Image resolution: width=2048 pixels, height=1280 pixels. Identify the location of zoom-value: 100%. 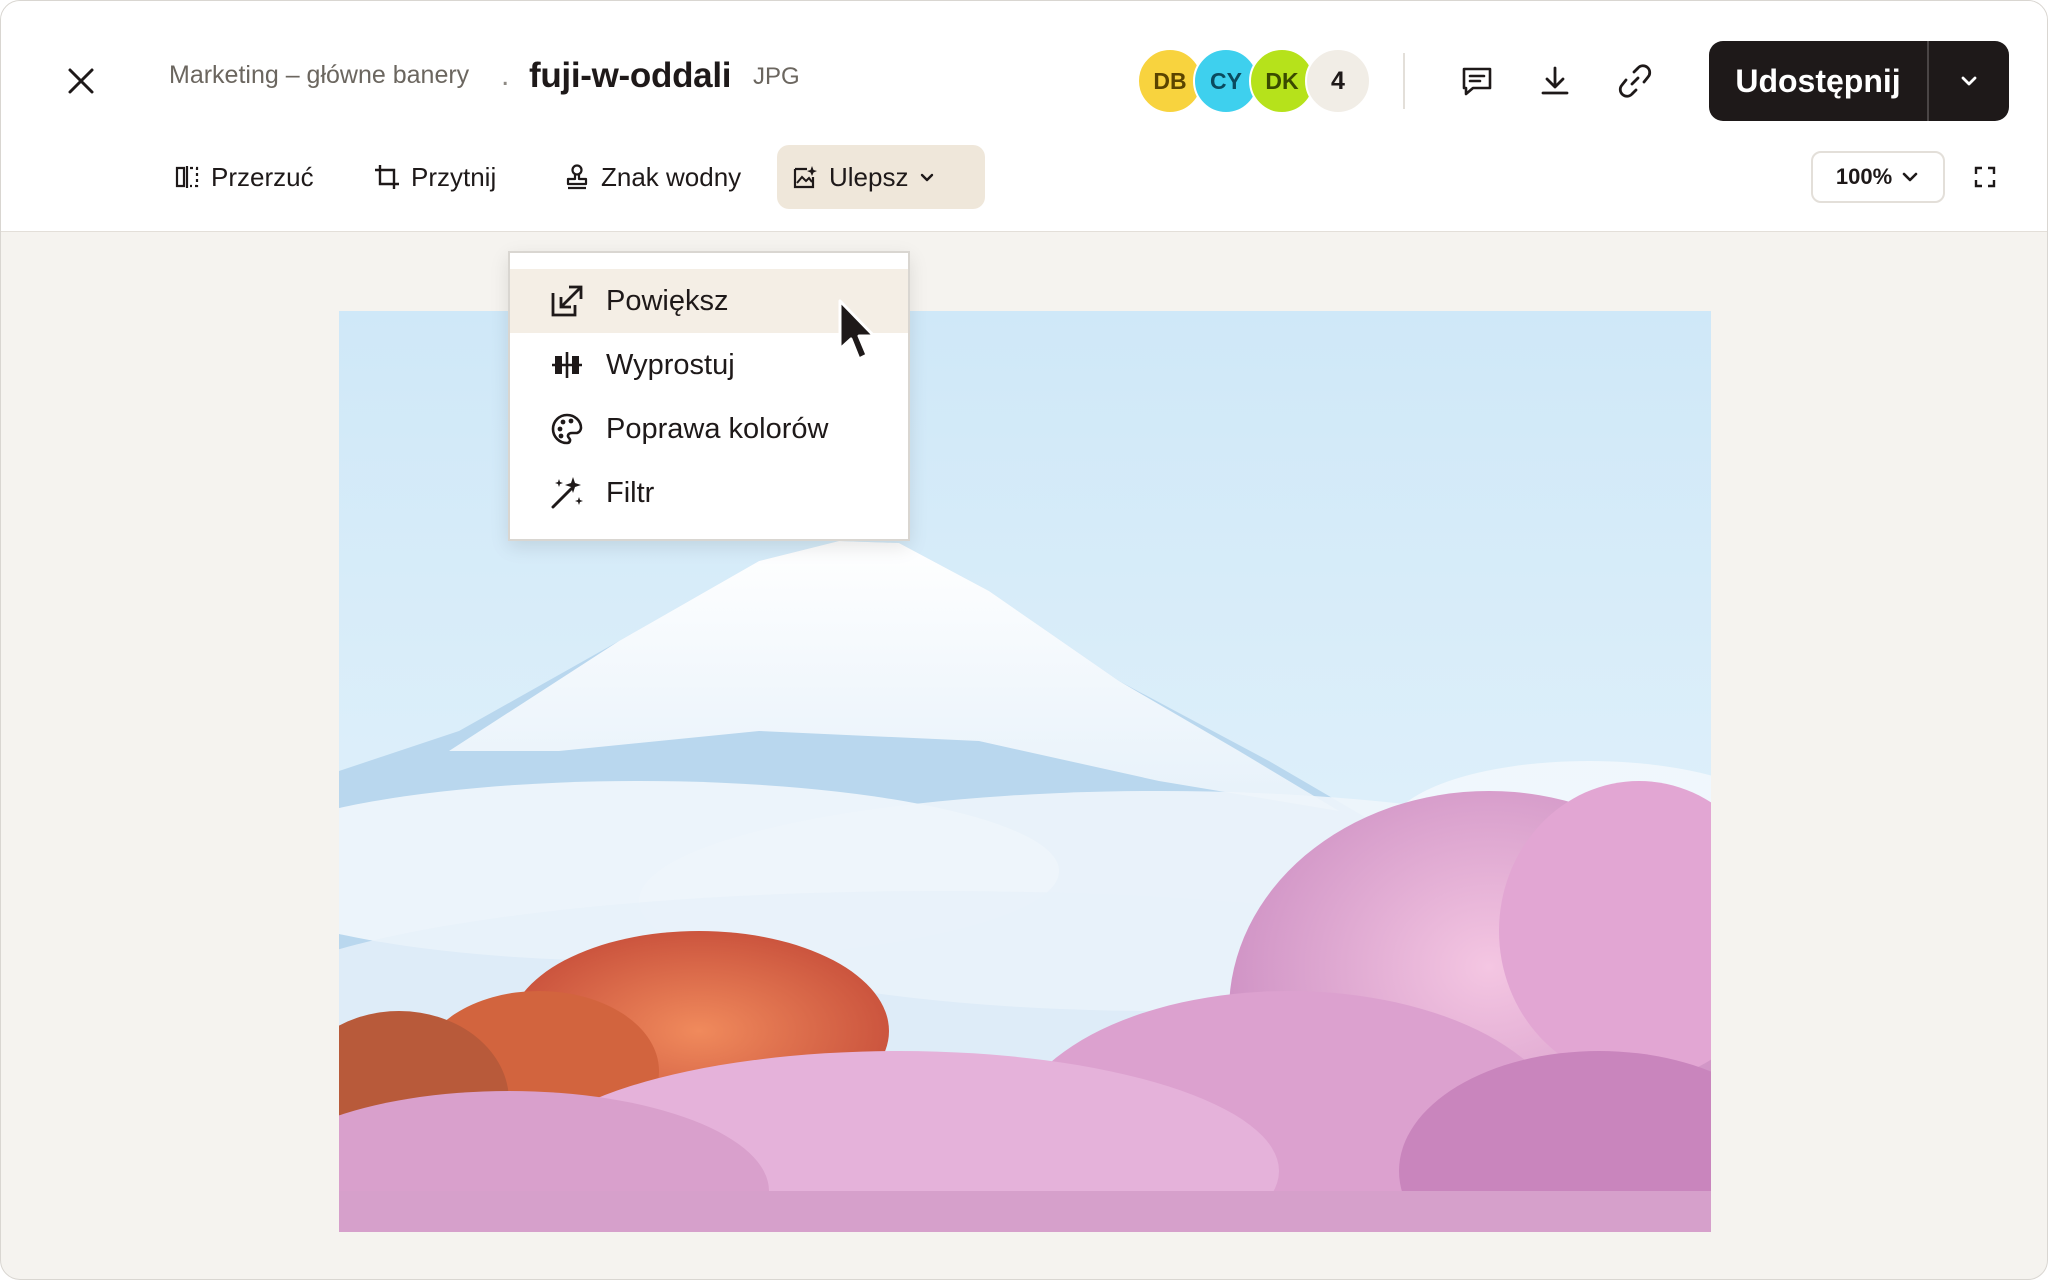
(1864, 176).